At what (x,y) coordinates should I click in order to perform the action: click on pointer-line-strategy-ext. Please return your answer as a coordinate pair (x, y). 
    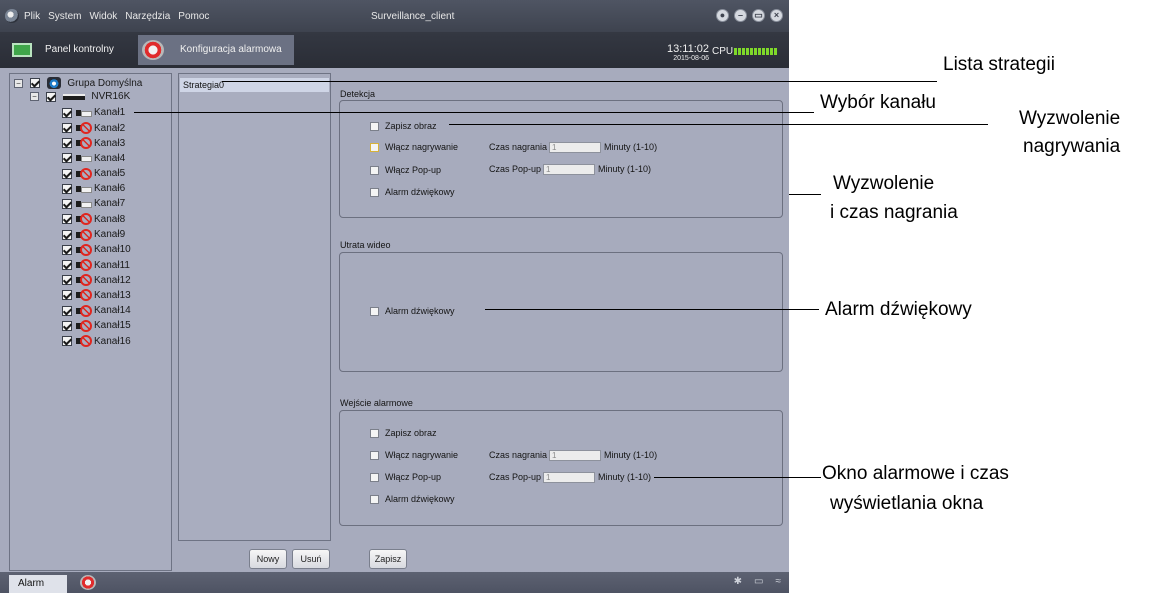
    Looking at the image, I should click on (863, 81).